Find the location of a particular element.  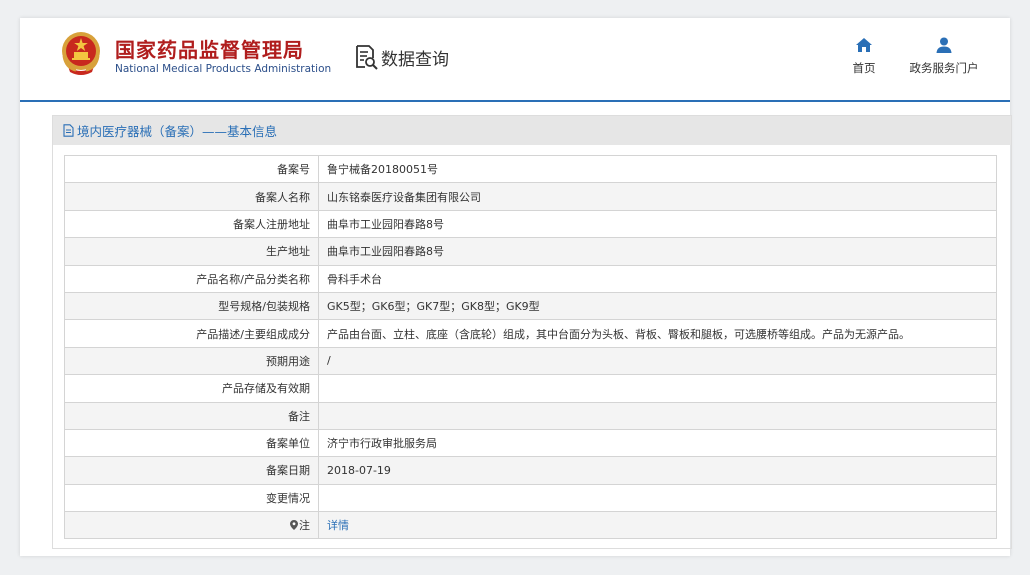

row-value: 鲁宁械备20180051号 is located at coordinates (657, 169).